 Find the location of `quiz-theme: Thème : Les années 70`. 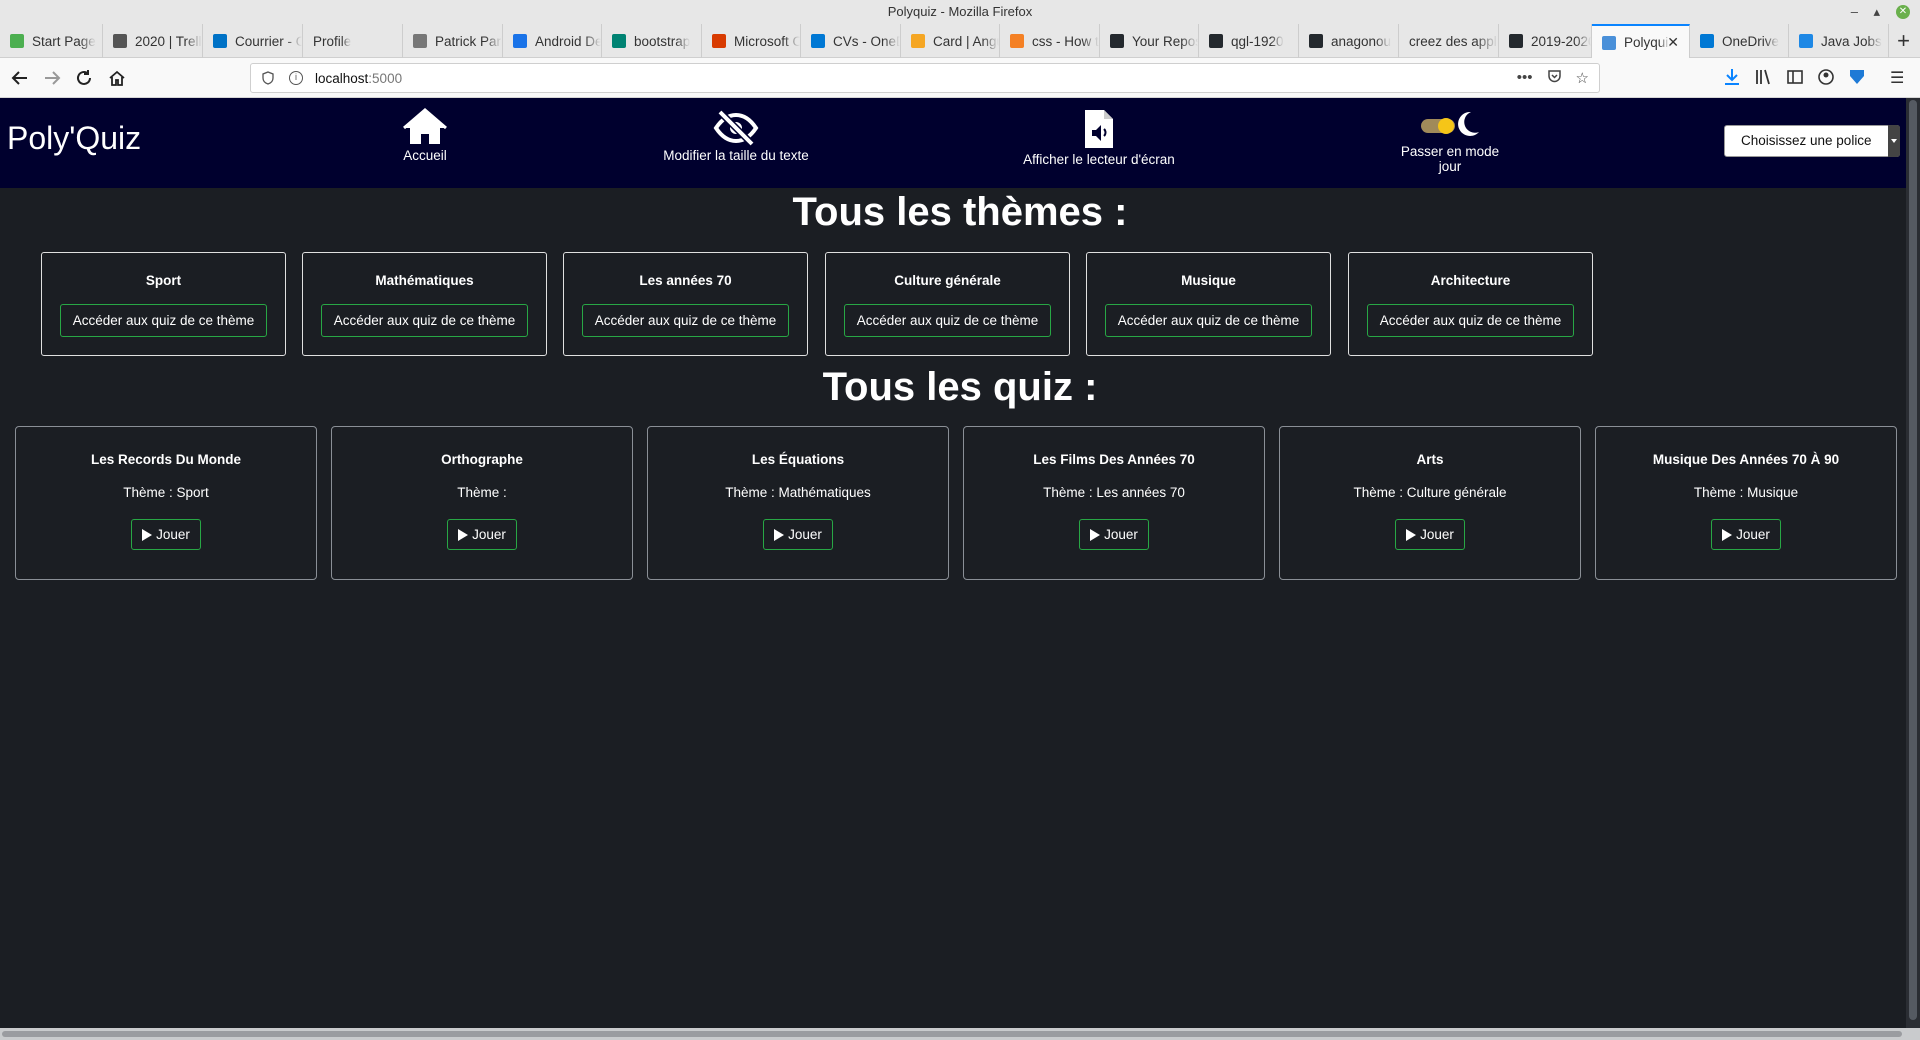

quiz-theme: Thème : Les années 70 is located at coordinates (1114, 492).